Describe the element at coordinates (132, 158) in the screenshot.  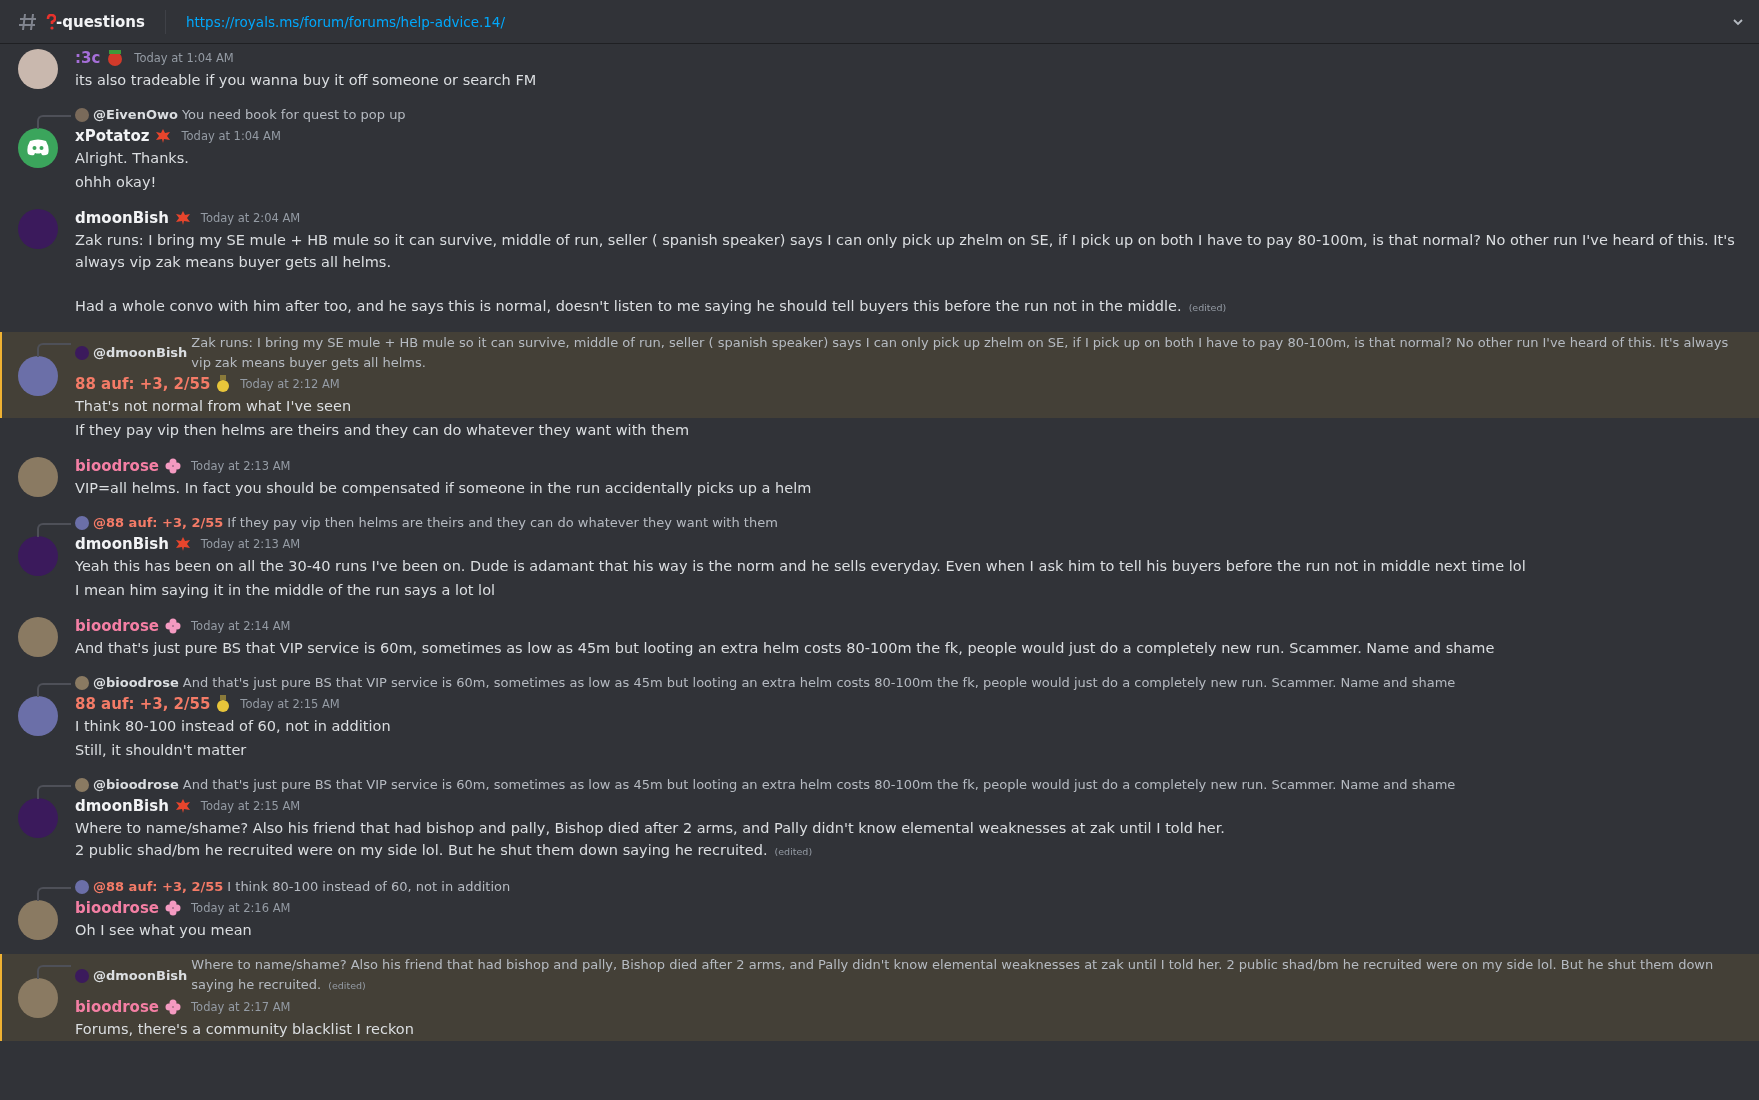
I see `message-text: Alright. Thanks.` at that location.